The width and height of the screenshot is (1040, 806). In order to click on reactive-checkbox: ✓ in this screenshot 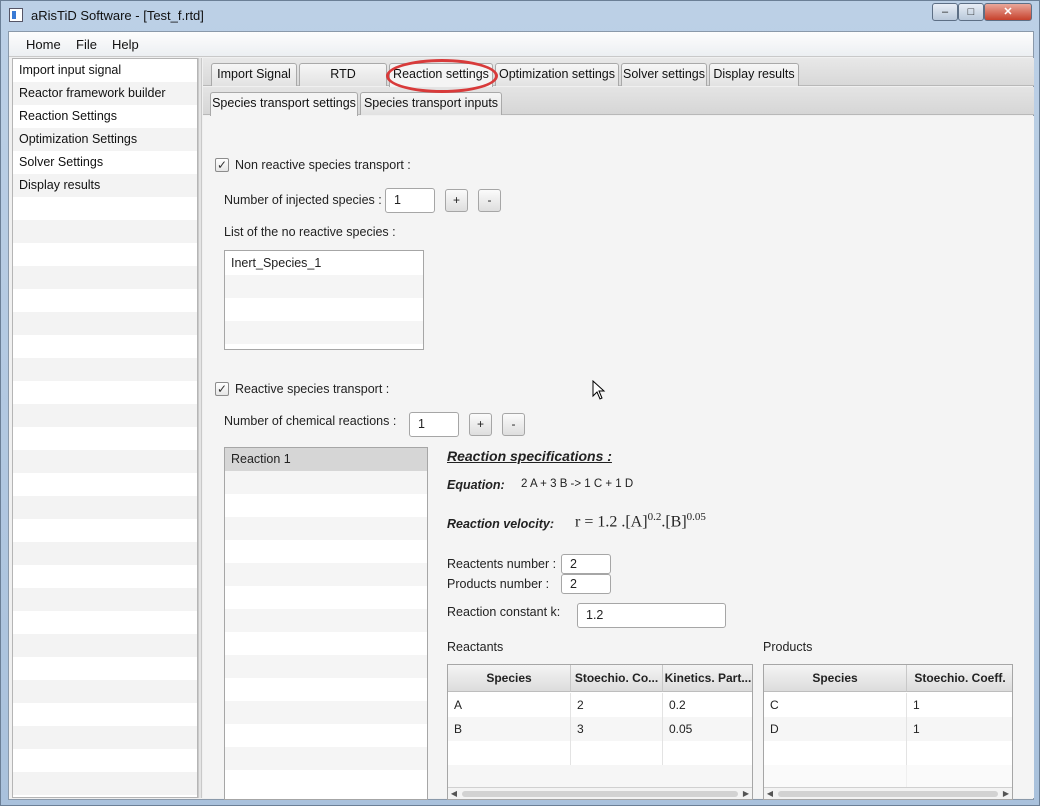, I will do `click(222, 389)`.